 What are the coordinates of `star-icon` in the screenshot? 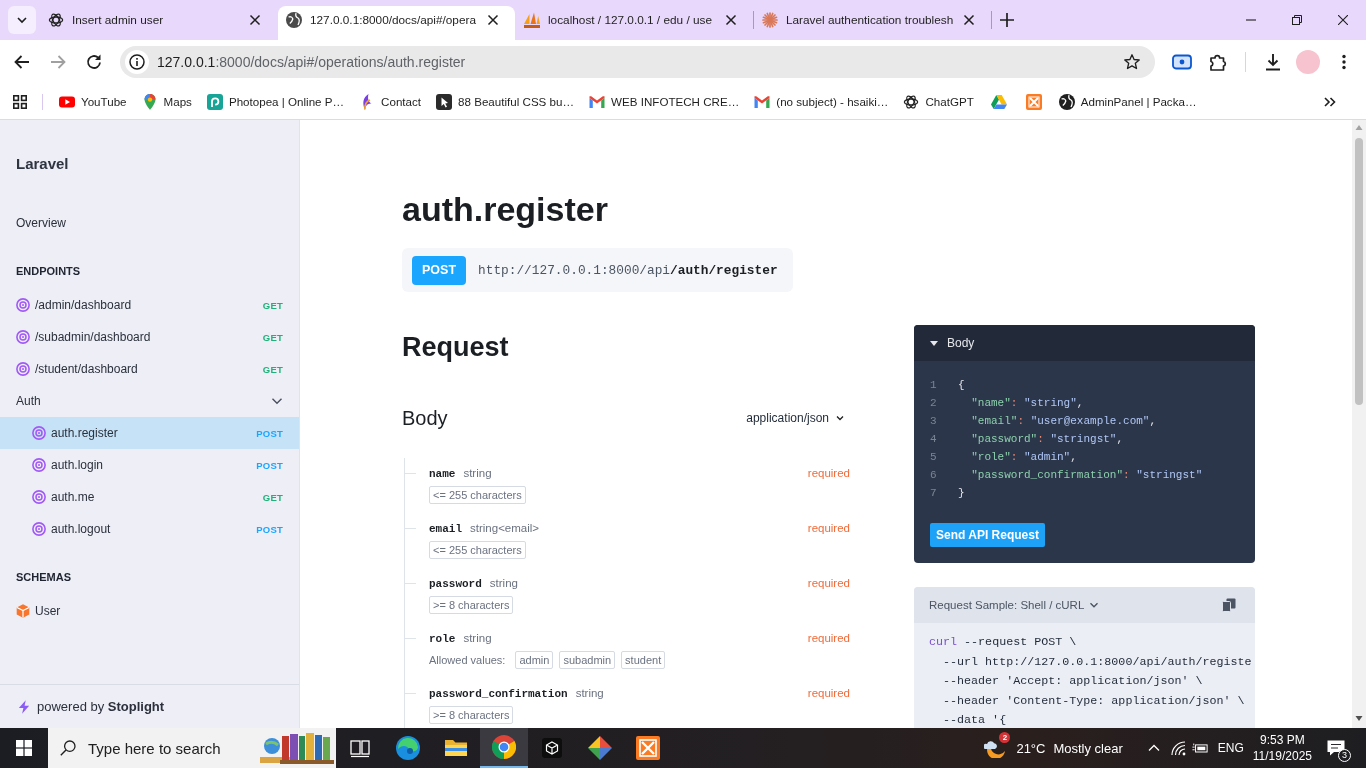 It's located at (1132, 62).